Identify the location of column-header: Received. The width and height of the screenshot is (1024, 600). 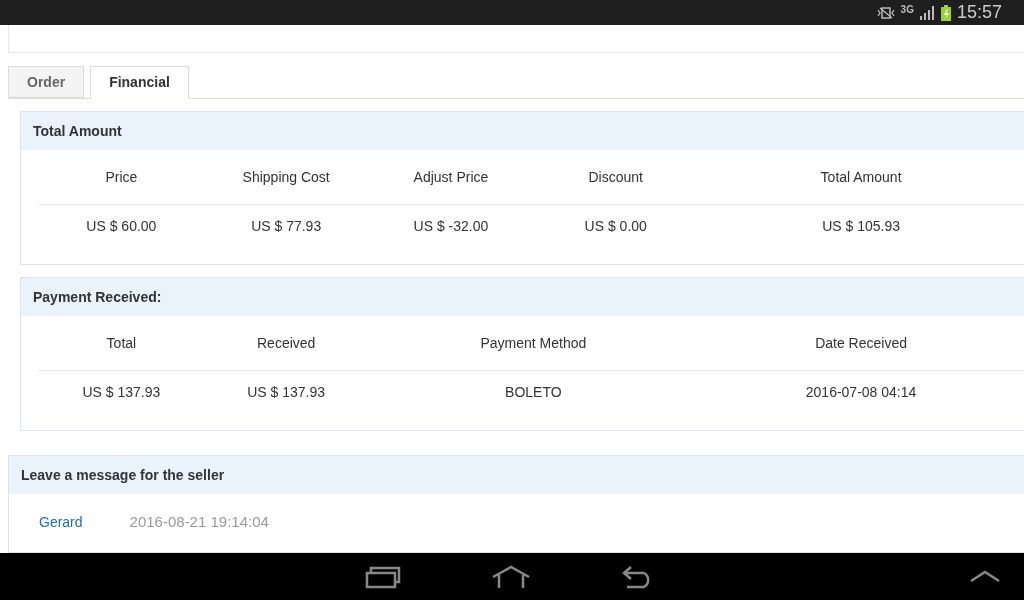
(286, 343).